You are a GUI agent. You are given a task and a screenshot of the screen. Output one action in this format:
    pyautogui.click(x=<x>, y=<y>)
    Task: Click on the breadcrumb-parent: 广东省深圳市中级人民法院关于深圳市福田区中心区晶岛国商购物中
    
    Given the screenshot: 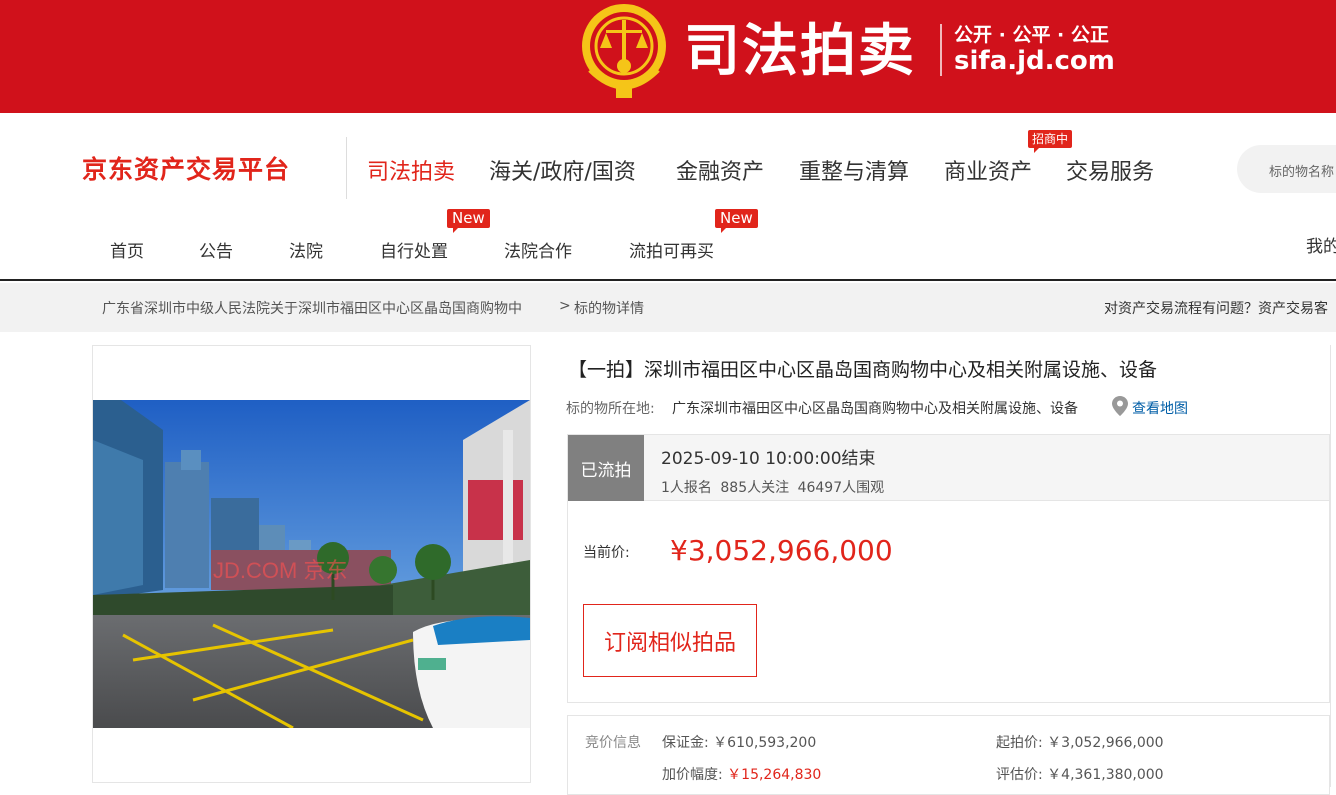 What is the action you would take?
    pyautogui.click(x=312, y=308)
    